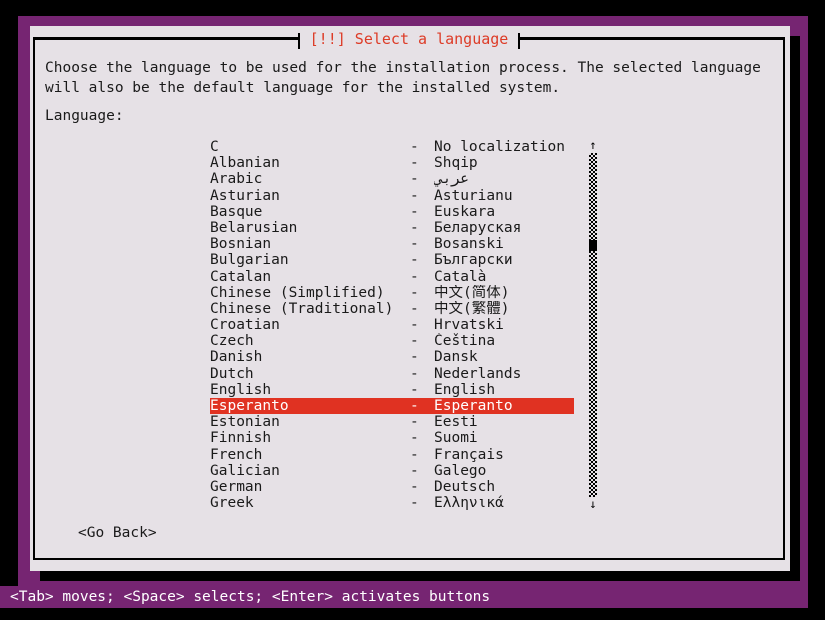 The image size is (825, 620). I want to click on language-name-english: Estonian, so click(245, 422).